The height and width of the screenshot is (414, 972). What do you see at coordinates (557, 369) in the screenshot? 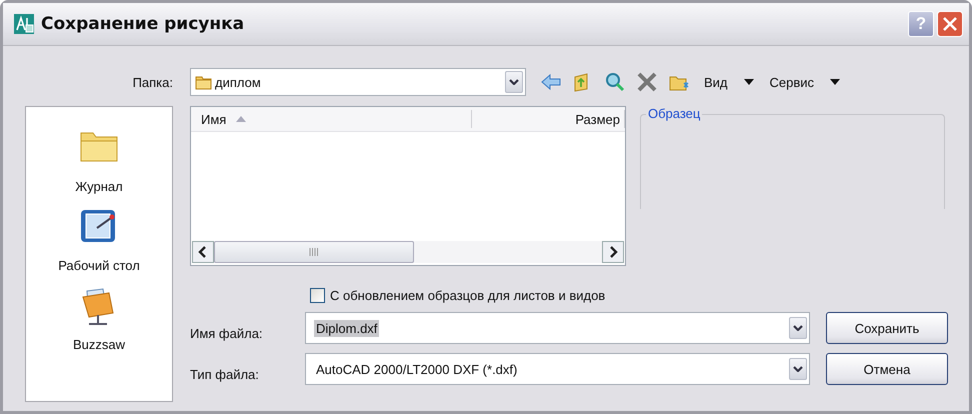
I see `file-type-dropdown: AutoCAD 2000/LT2000 DXF (*.dxf)` at bounding box center [557, 369].